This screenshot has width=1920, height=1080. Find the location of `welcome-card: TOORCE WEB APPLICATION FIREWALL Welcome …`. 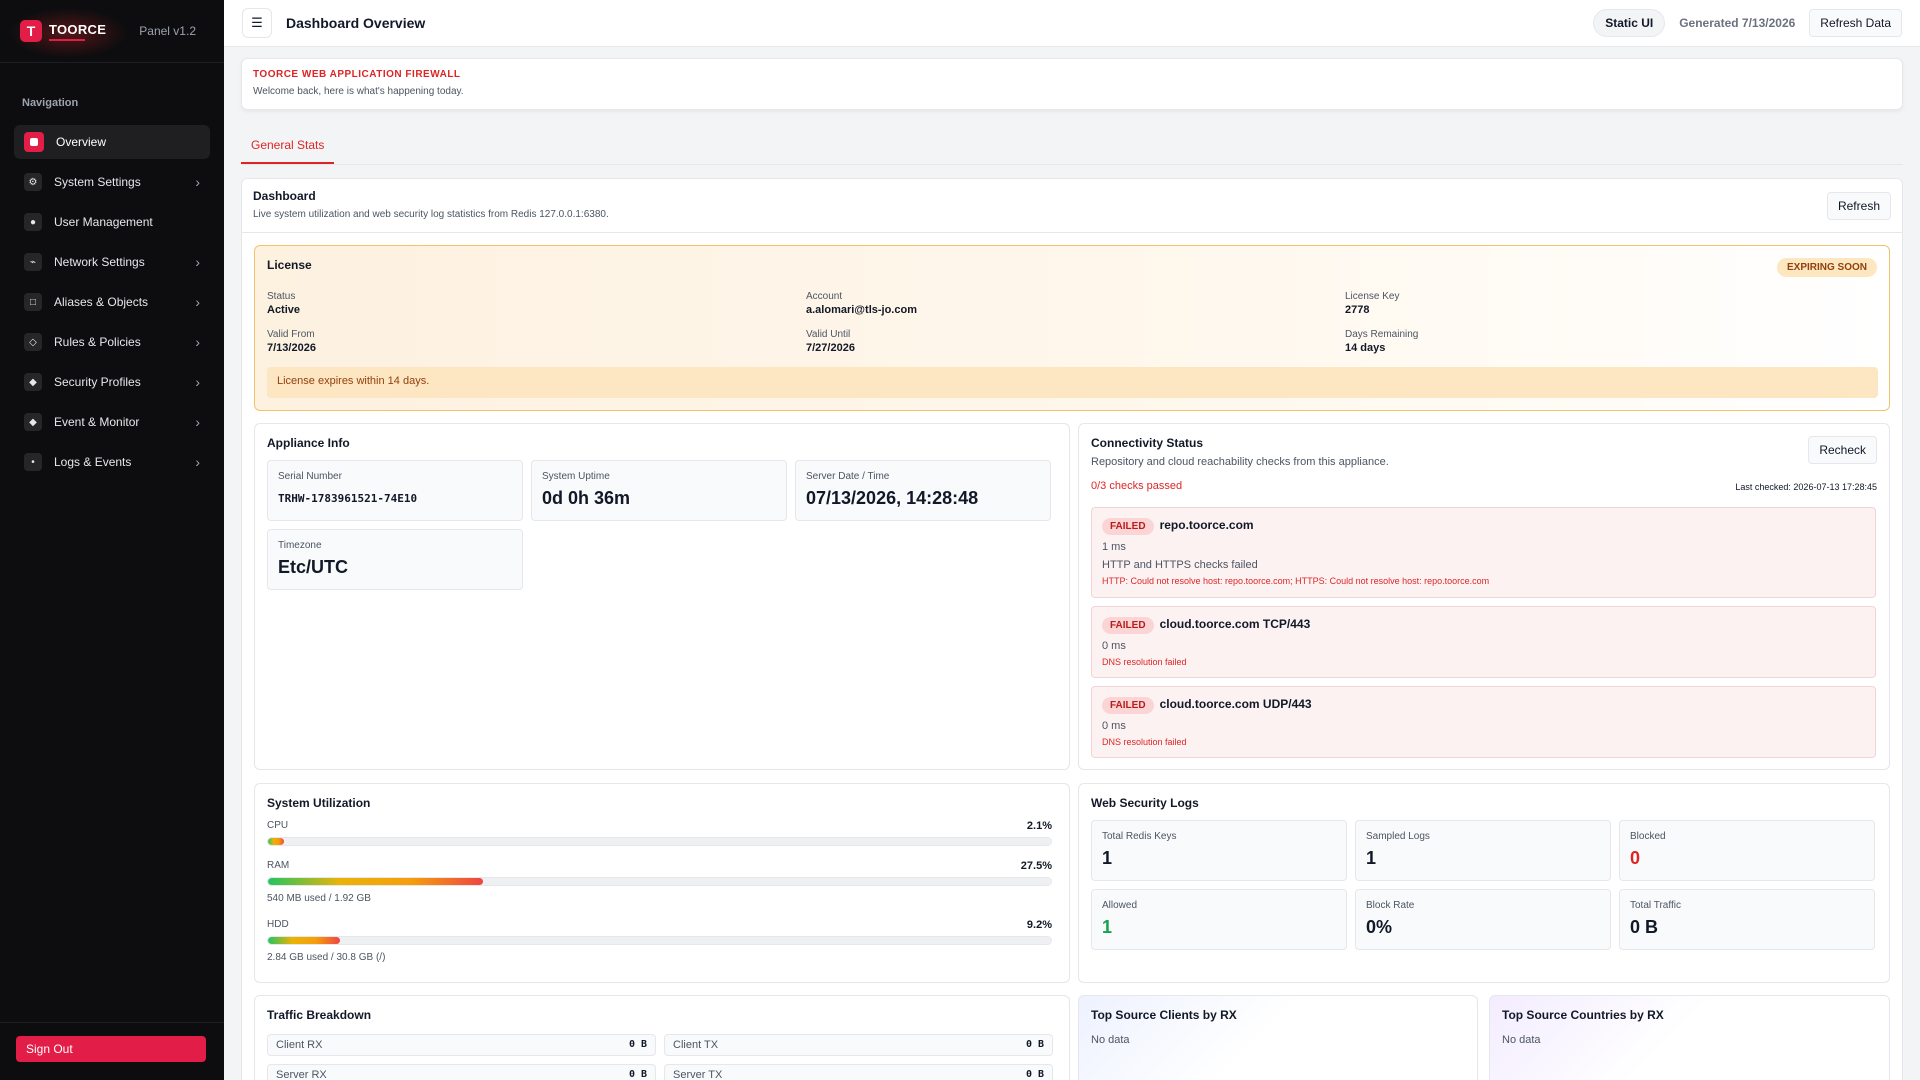

welcome-card: TOORCE WEB APPLICATION FIREWALL Welcome … is located at coordinates (1072, 84).